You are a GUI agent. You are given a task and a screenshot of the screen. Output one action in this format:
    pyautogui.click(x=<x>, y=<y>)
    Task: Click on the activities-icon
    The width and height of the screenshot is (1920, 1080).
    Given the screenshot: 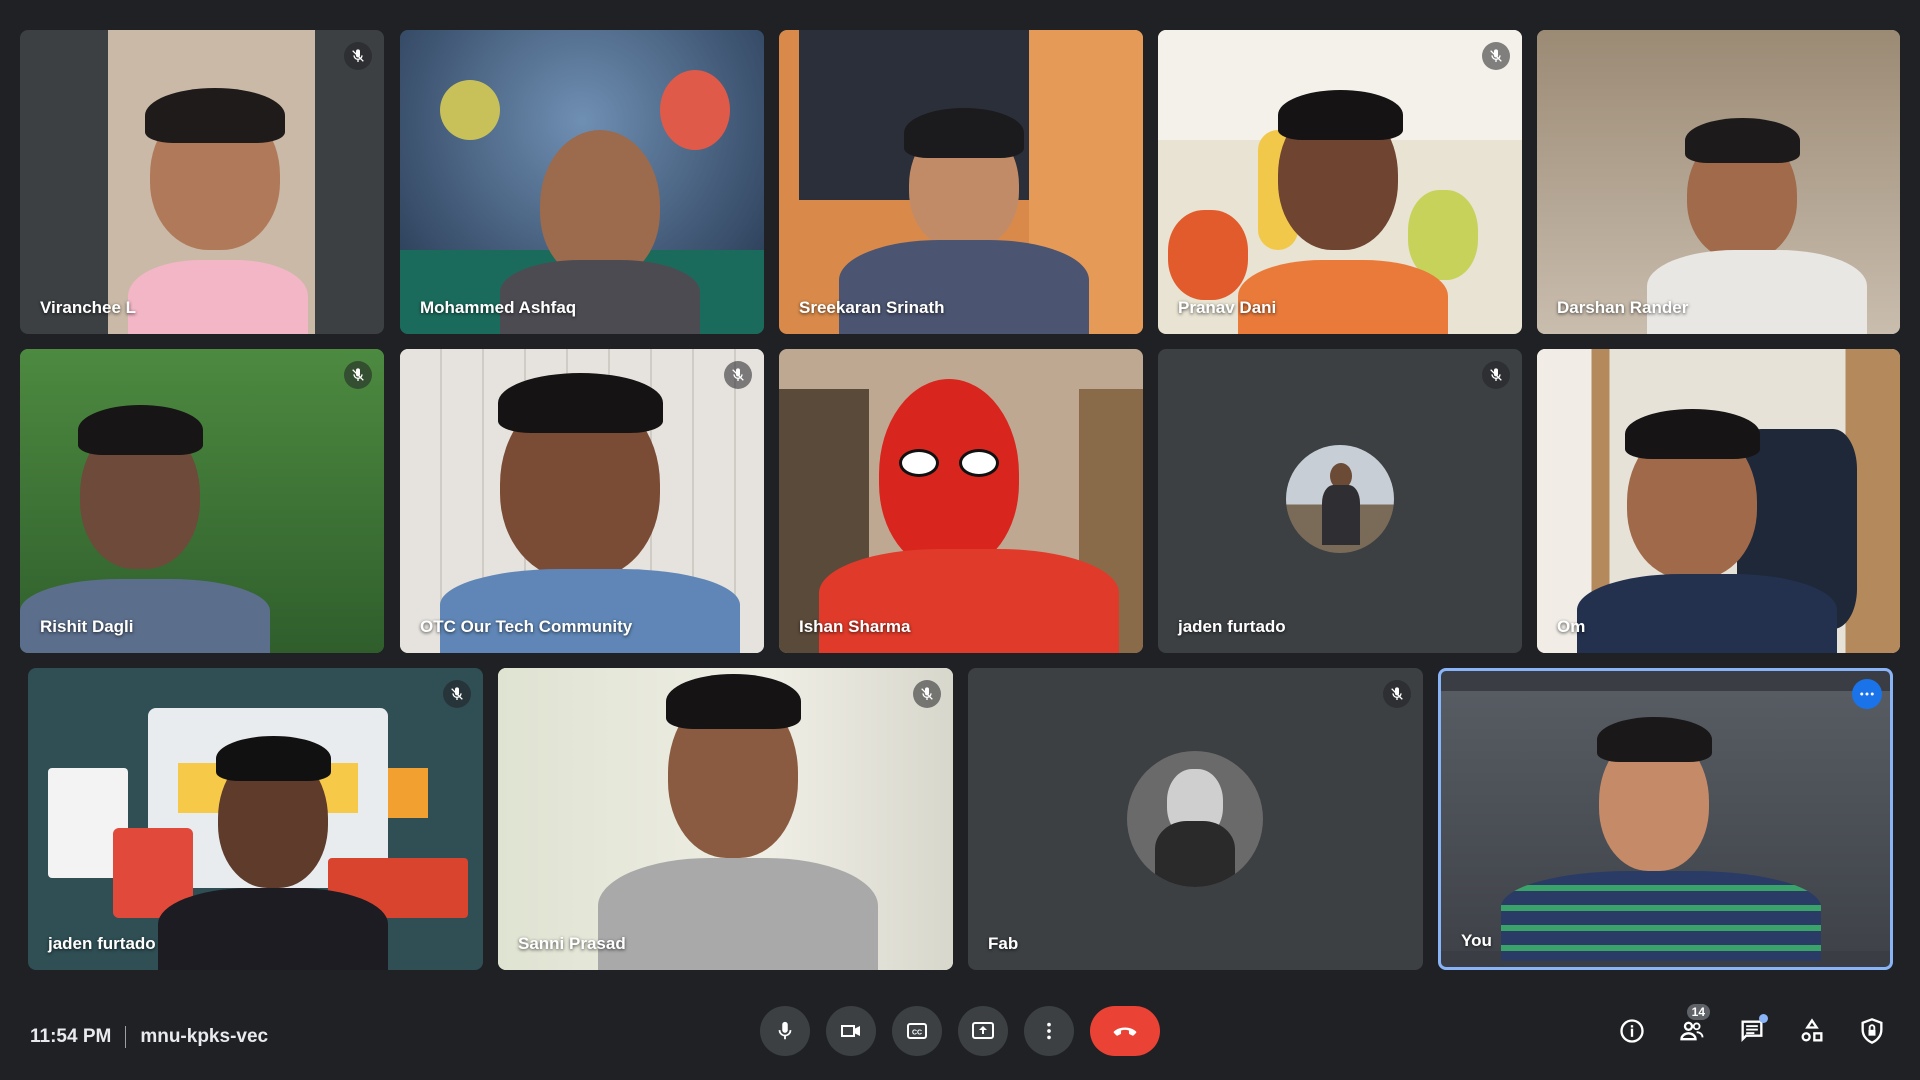 What is the action you would take?
    pyautogui.click(x=1812, y=1030)
    